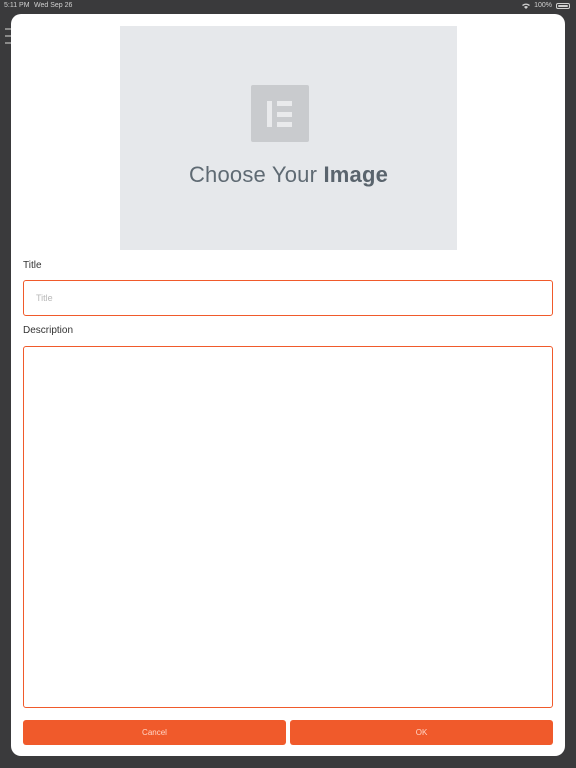  What do you see at coordinates (288, 298) in the screenshot?
I see `title-input` at bounding box center [288, 298].